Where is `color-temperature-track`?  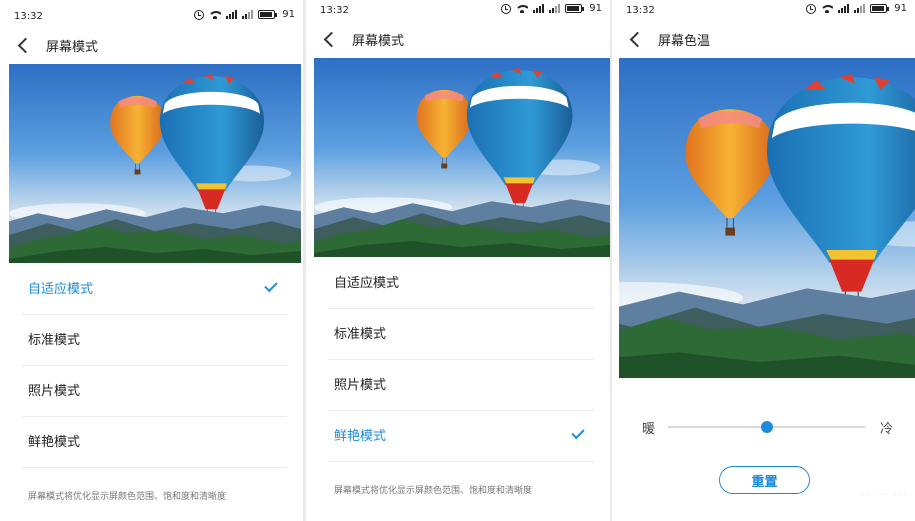 color-temperature-track is located at coordinates (766, 427).